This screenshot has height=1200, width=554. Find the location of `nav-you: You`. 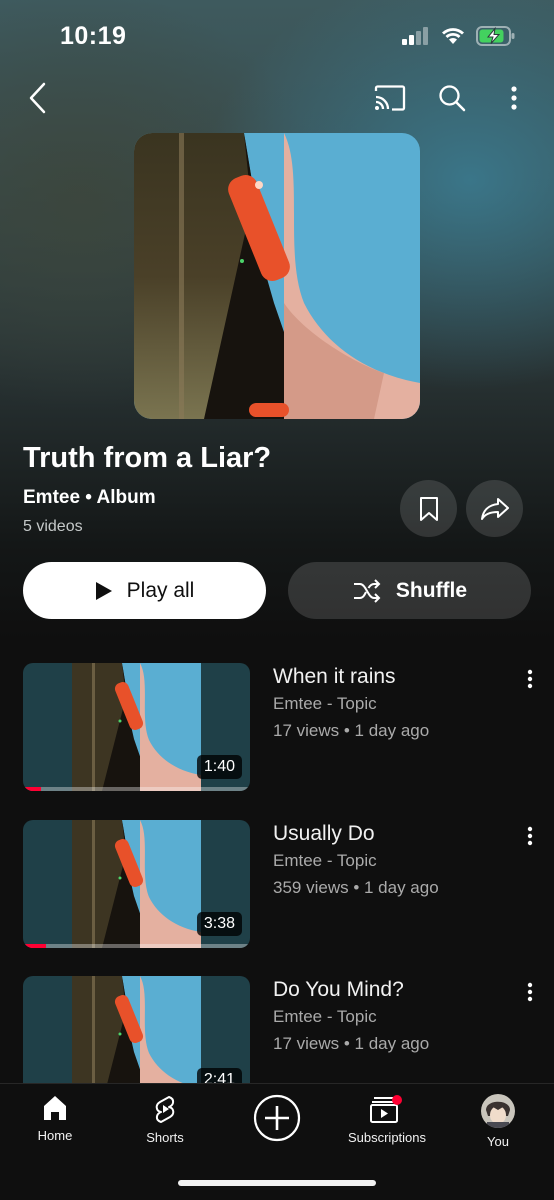

nav-you: You is located at coordinates (498, 1121).